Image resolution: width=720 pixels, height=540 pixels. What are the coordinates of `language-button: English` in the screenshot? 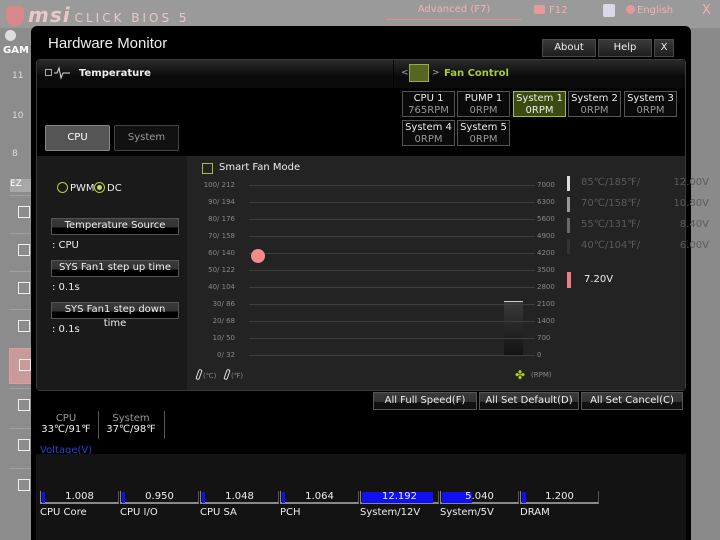 It's located at (649, 10).